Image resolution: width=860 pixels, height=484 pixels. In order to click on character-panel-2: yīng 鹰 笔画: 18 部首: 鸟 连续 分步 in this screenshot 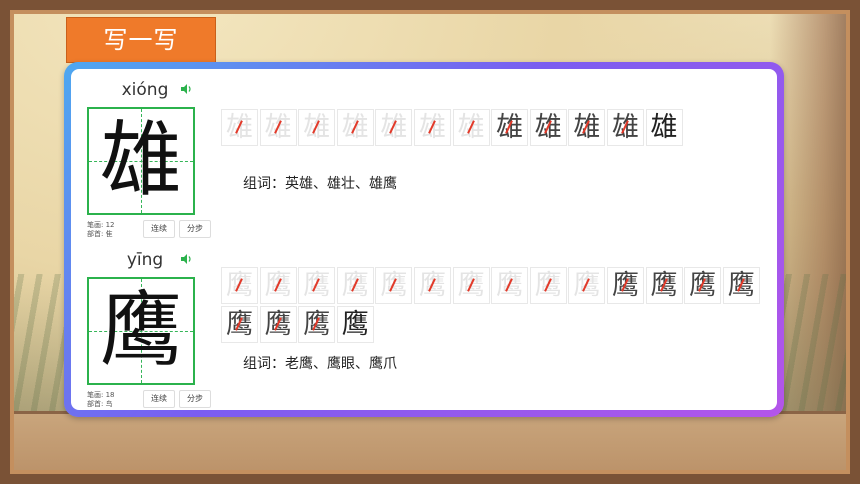, I will do `click(149, 328)`.